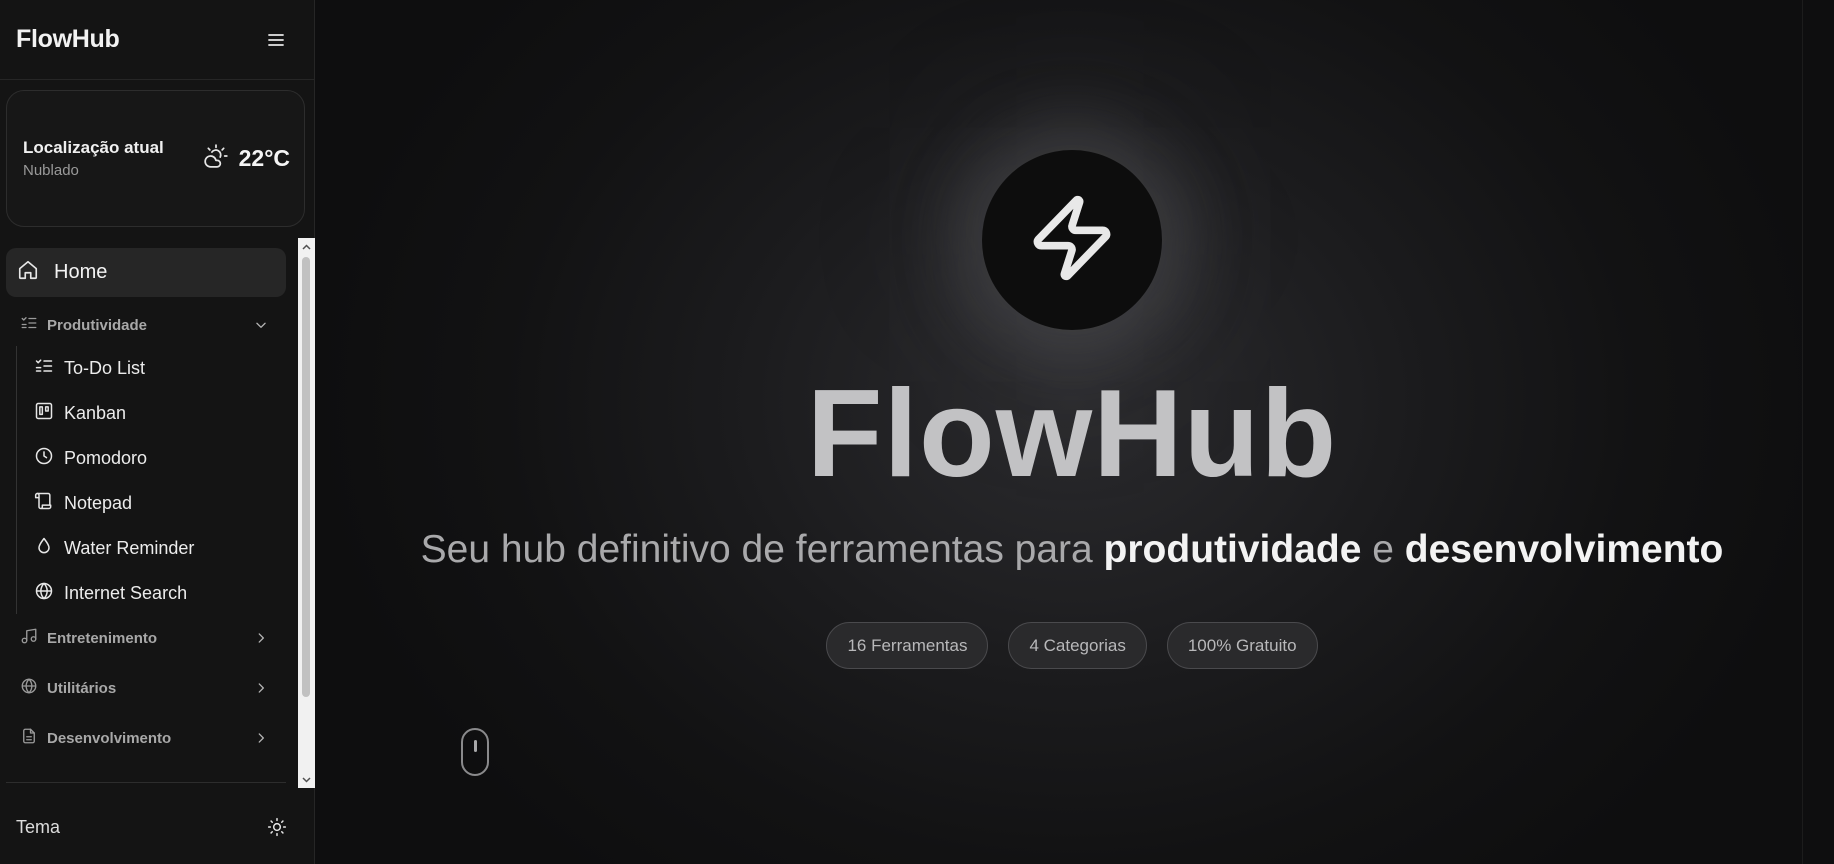  I want to click on chevron-down-icon, so click(261, 325).